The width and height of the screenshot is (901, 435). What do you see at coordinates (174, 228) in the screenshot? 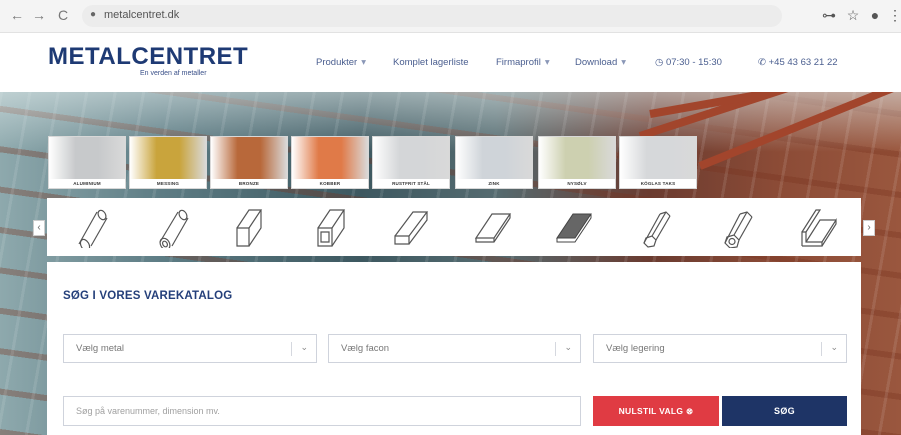
I see `round-tube-icon` at bounding box center [174, 228].